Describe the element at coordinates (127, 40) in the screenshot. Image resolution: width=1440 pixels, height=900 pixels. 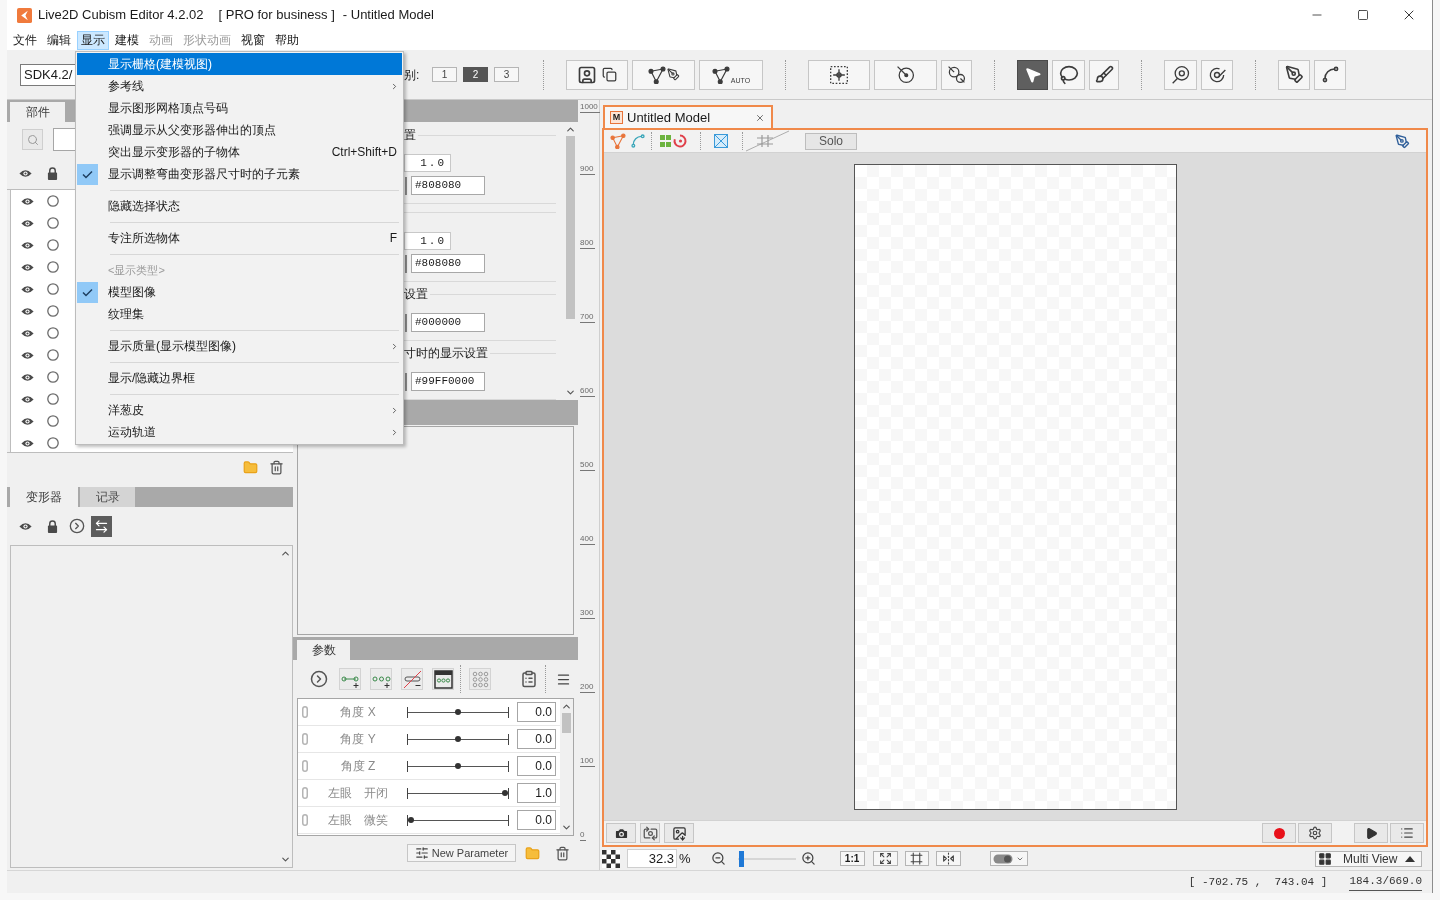
I see `menu-item: 建模` at that location.